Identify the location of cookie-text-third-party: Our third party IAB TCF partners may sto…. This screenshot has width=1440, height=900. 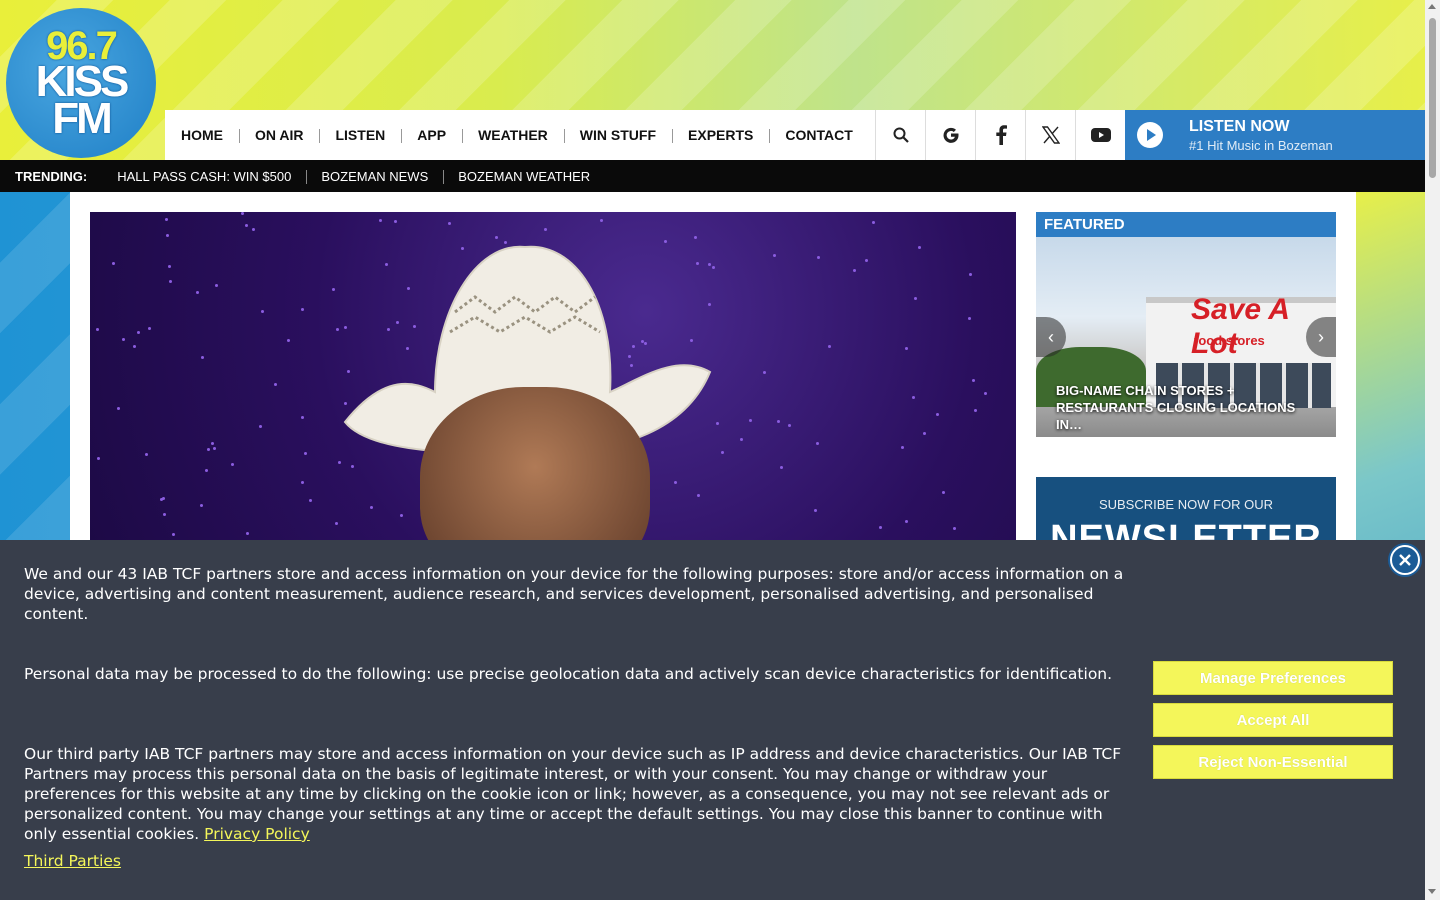
(576, 794).